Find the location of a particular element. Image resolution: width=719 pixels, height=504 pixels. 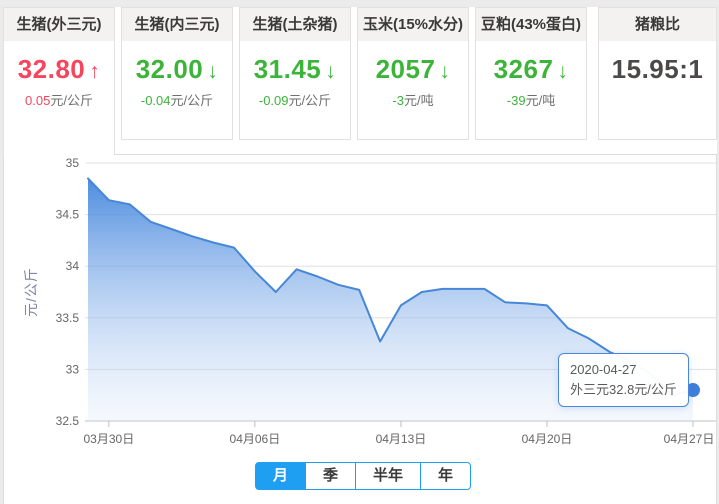

price-card-waisanyuan: 生猪(外三元) 32.80 ↑ 0.05元/公斤 is located at coordinates (59, 81).